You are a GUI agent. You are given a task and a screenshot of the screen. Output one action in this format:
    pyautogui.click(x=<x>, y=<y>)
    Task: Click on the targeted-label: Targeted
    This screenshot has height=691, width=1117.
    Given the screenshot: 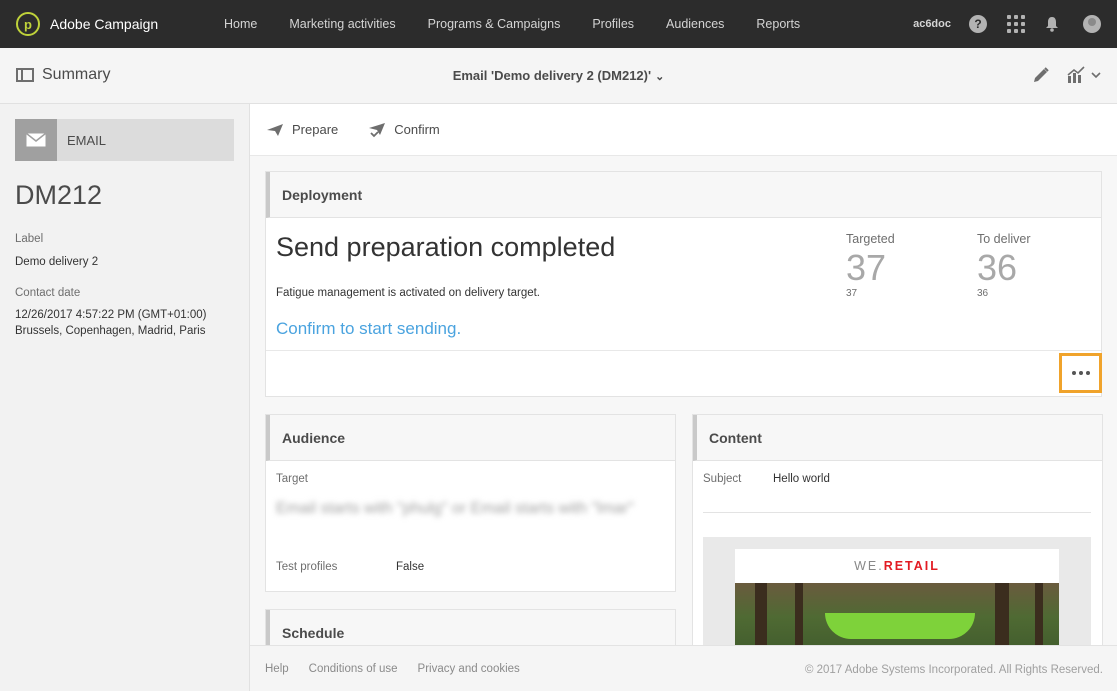 What is the action you would take?
    pyautogui.click(x=870, y=239)
    